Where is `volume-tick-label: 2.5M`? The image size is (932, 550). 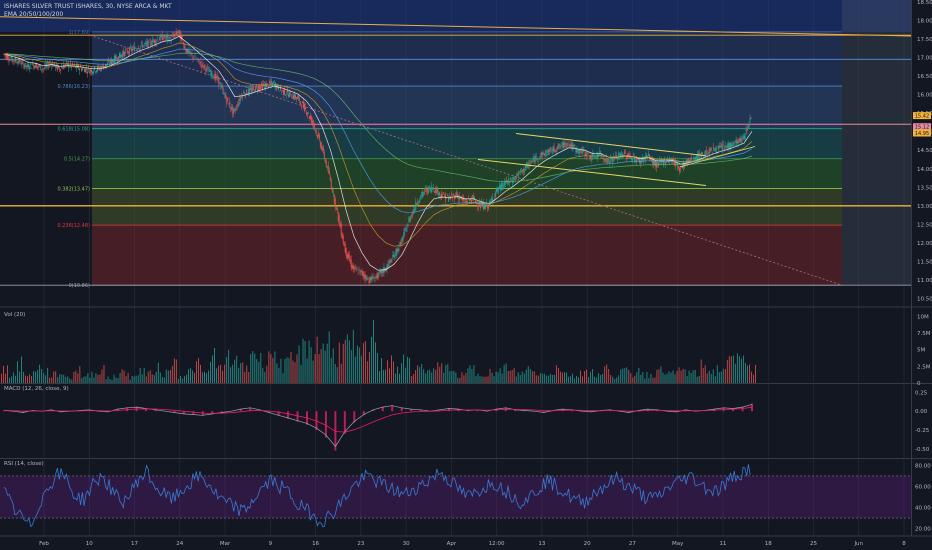
volume-tick-label: 2.5M is located at coordinates (924, 367).